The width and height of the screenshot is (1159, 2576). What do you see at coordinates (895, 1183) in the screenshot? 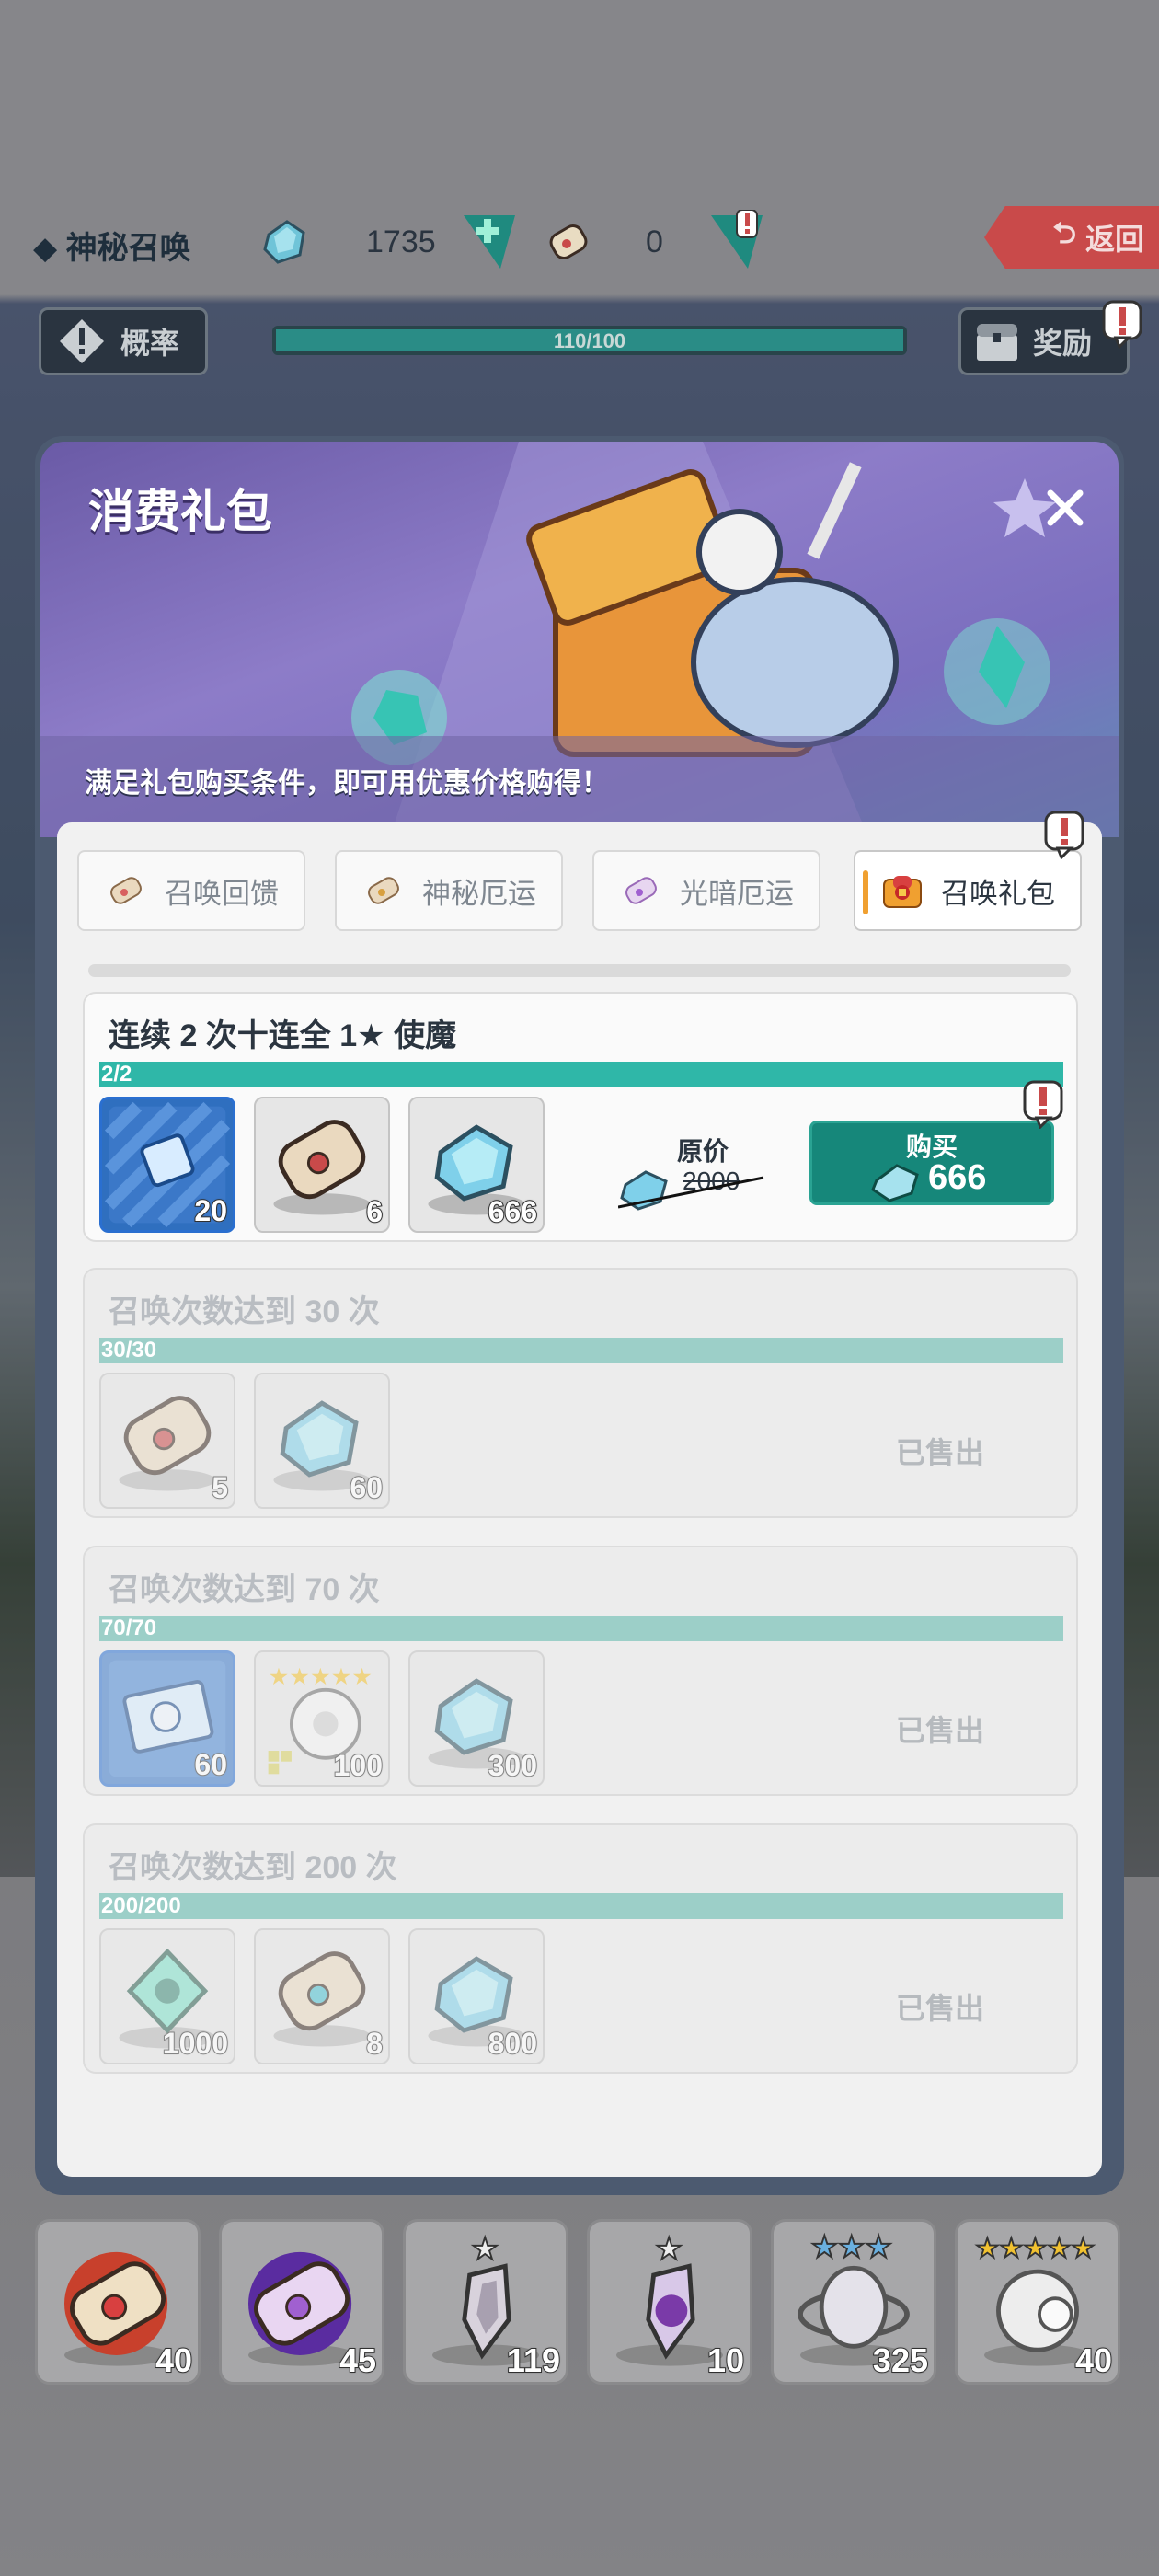
I see `gem-icon` at bounding box center [895, 1183].